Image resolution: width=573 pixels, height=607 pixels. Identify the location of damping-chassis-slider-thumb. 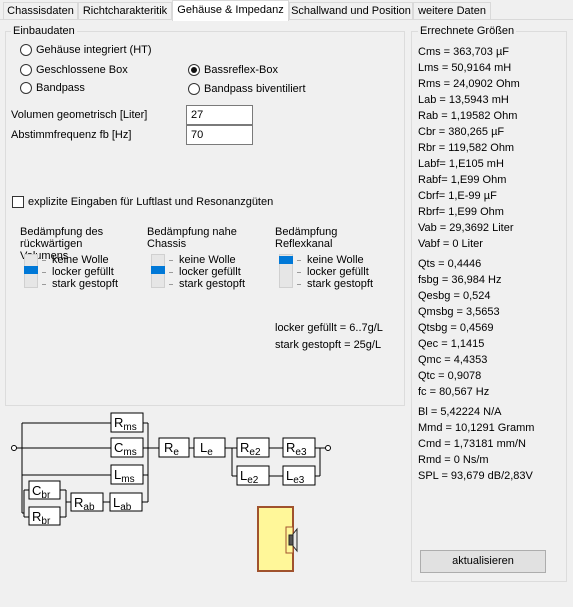
(158, 270).